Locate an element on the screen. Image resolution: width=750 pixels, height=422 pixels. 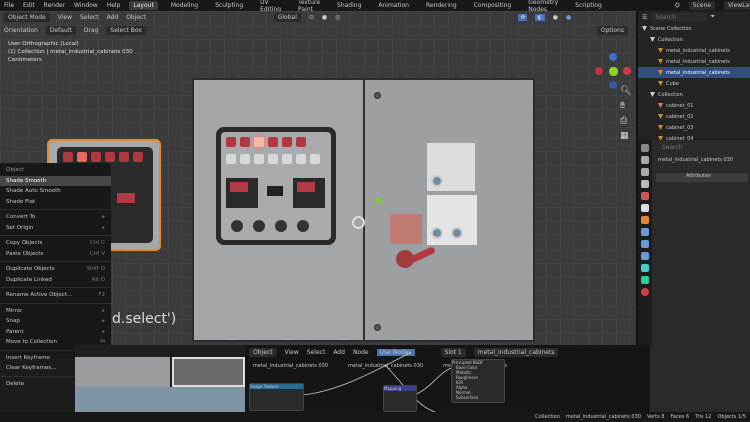
view-layer-selector: ViewLayer is located at coordinates (736, 5).